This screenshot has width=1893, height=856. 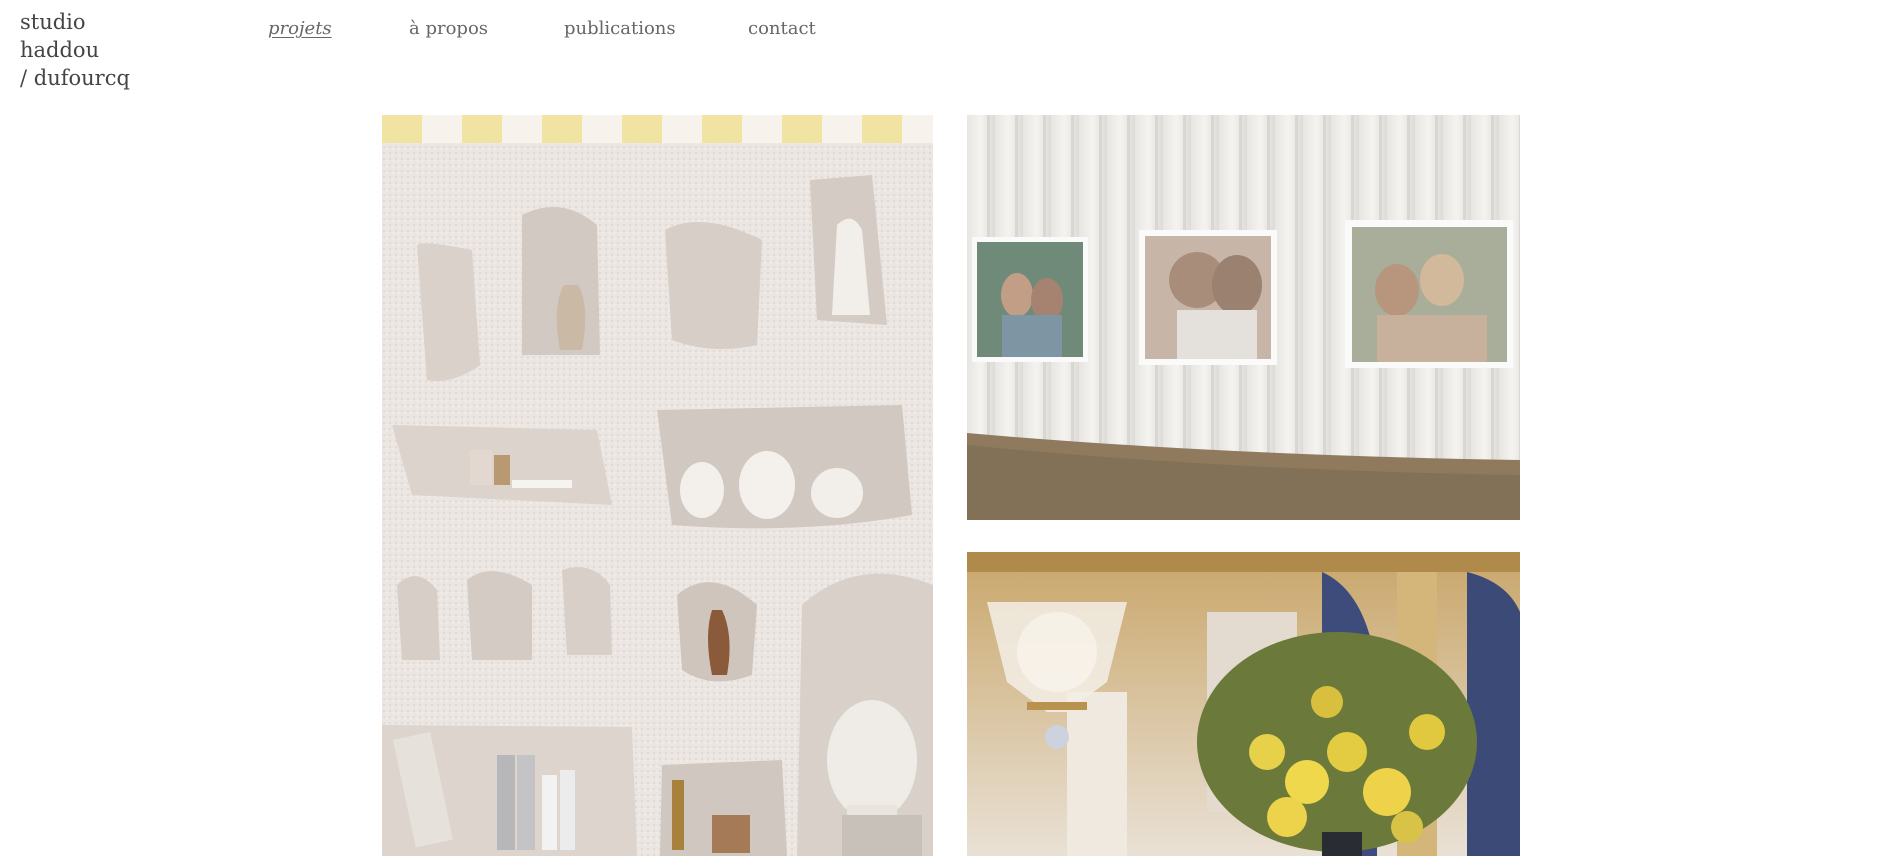 What do you see at coordinates (486, 28) in the screenshot?
I see `nav-link-a-propos: à propos` at bounding box center [486, 28].